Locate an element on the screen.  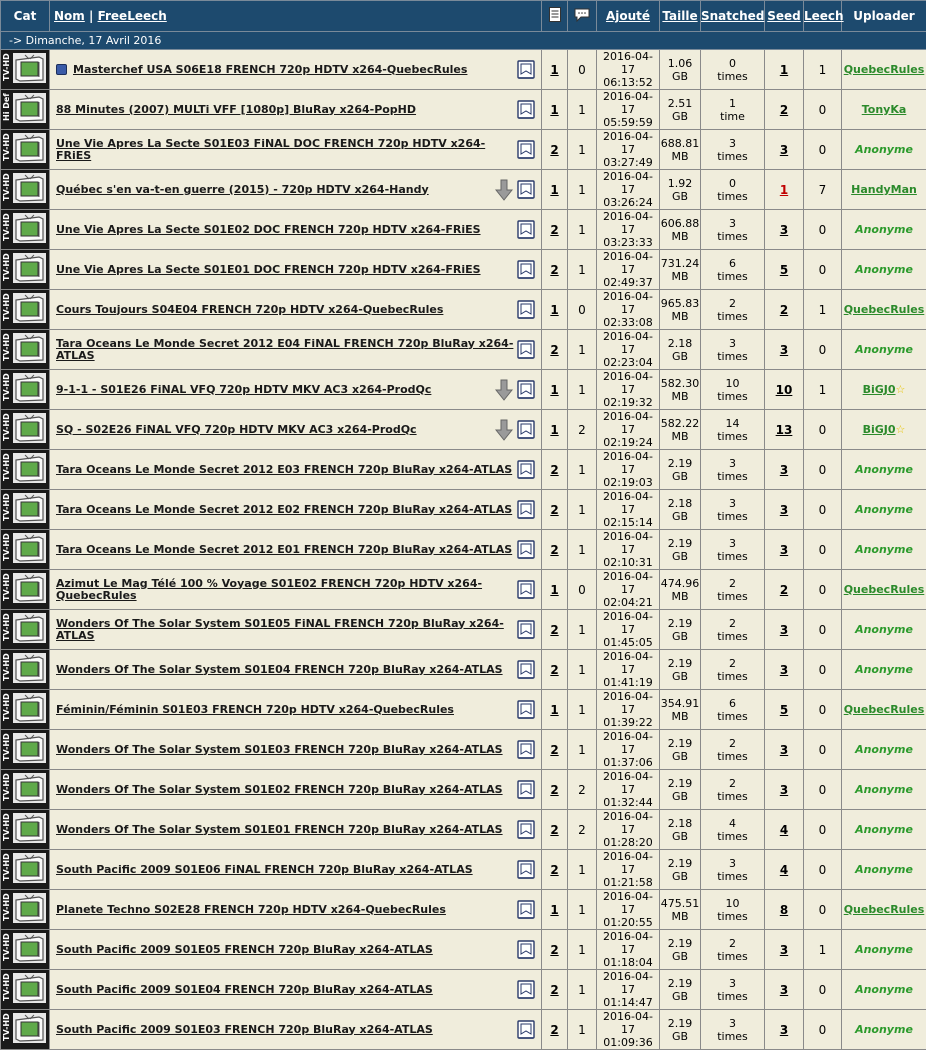
sort-ajoute-link: Ajouté is located at coordinates (628, 16).